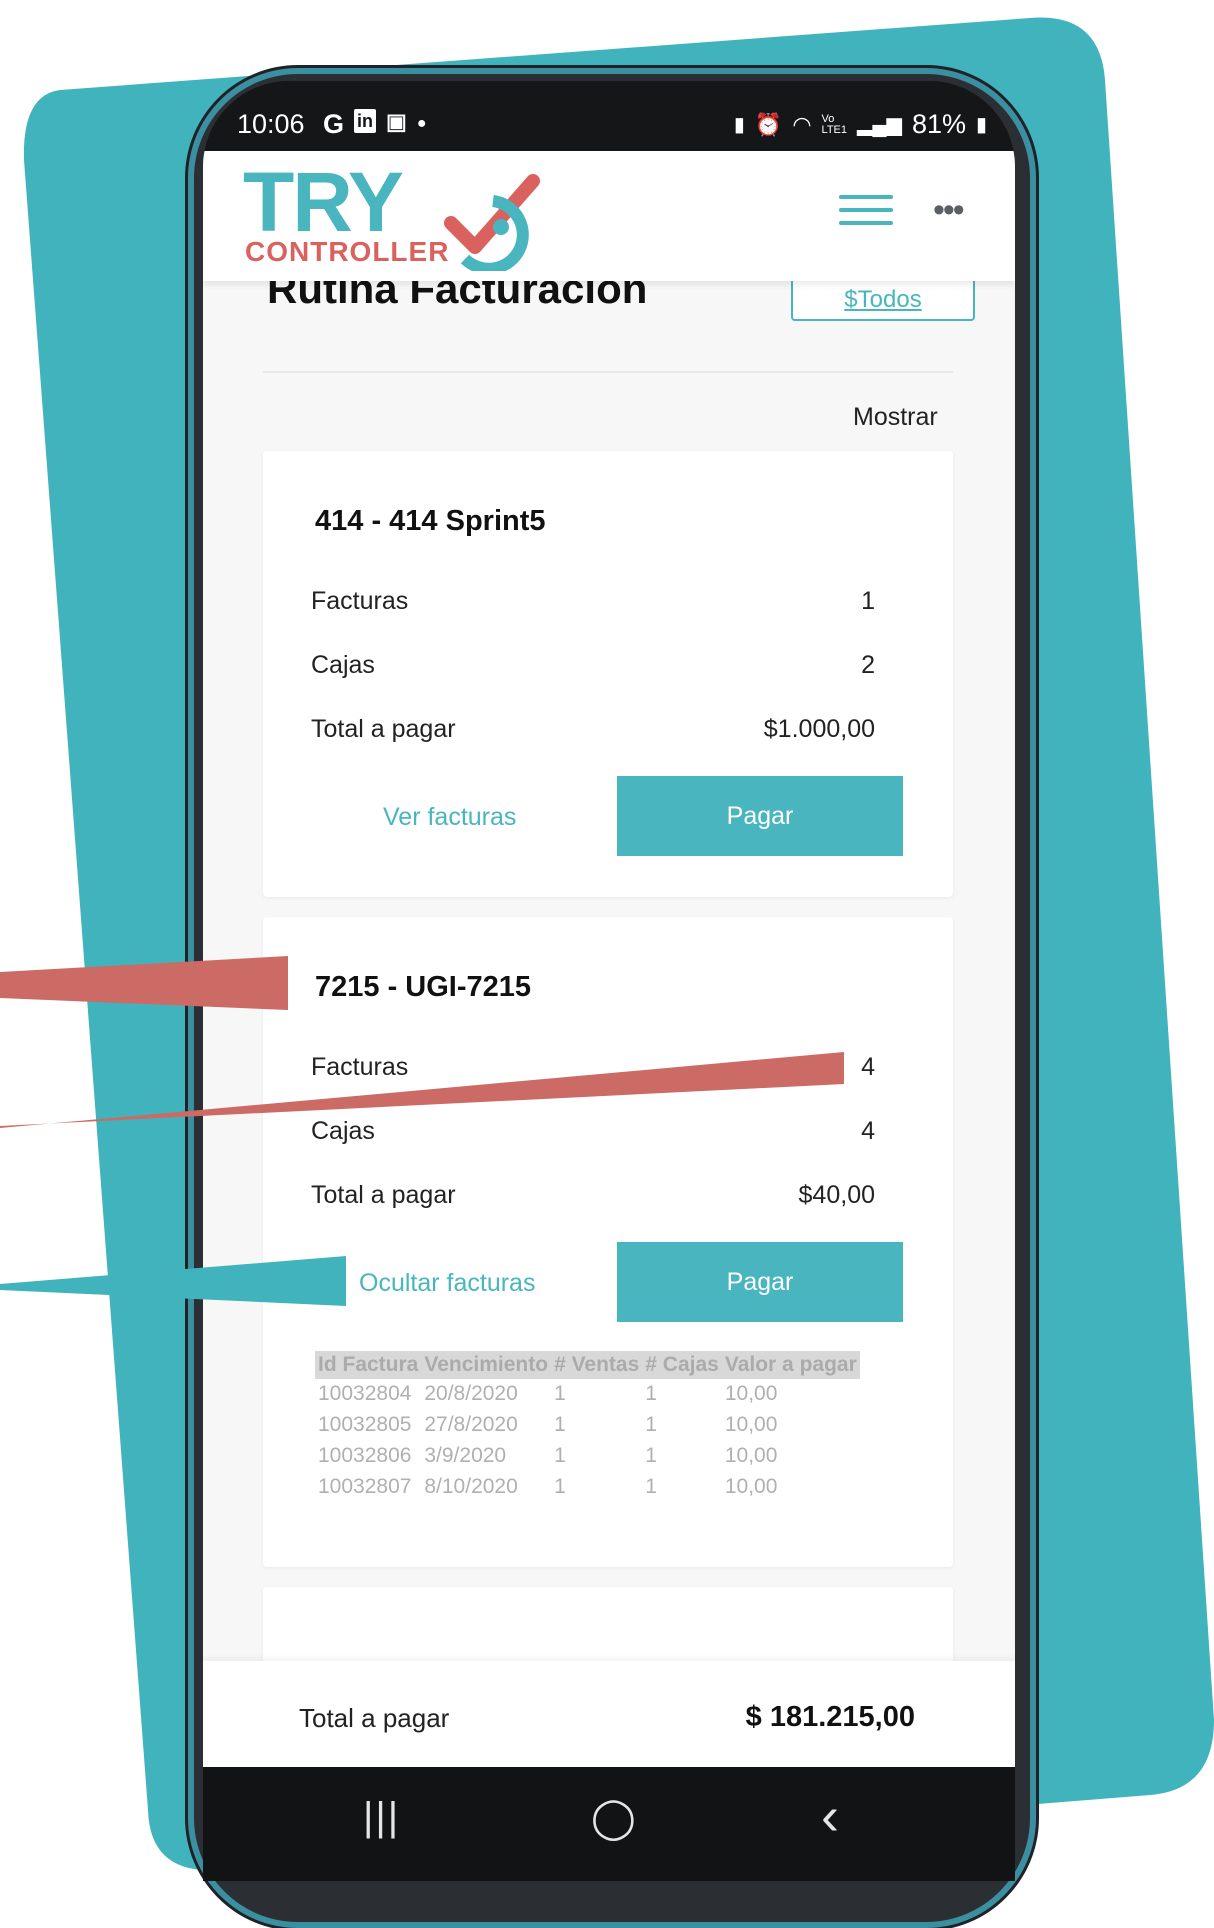  I want to click on google-icon: G, so click(334, 124).